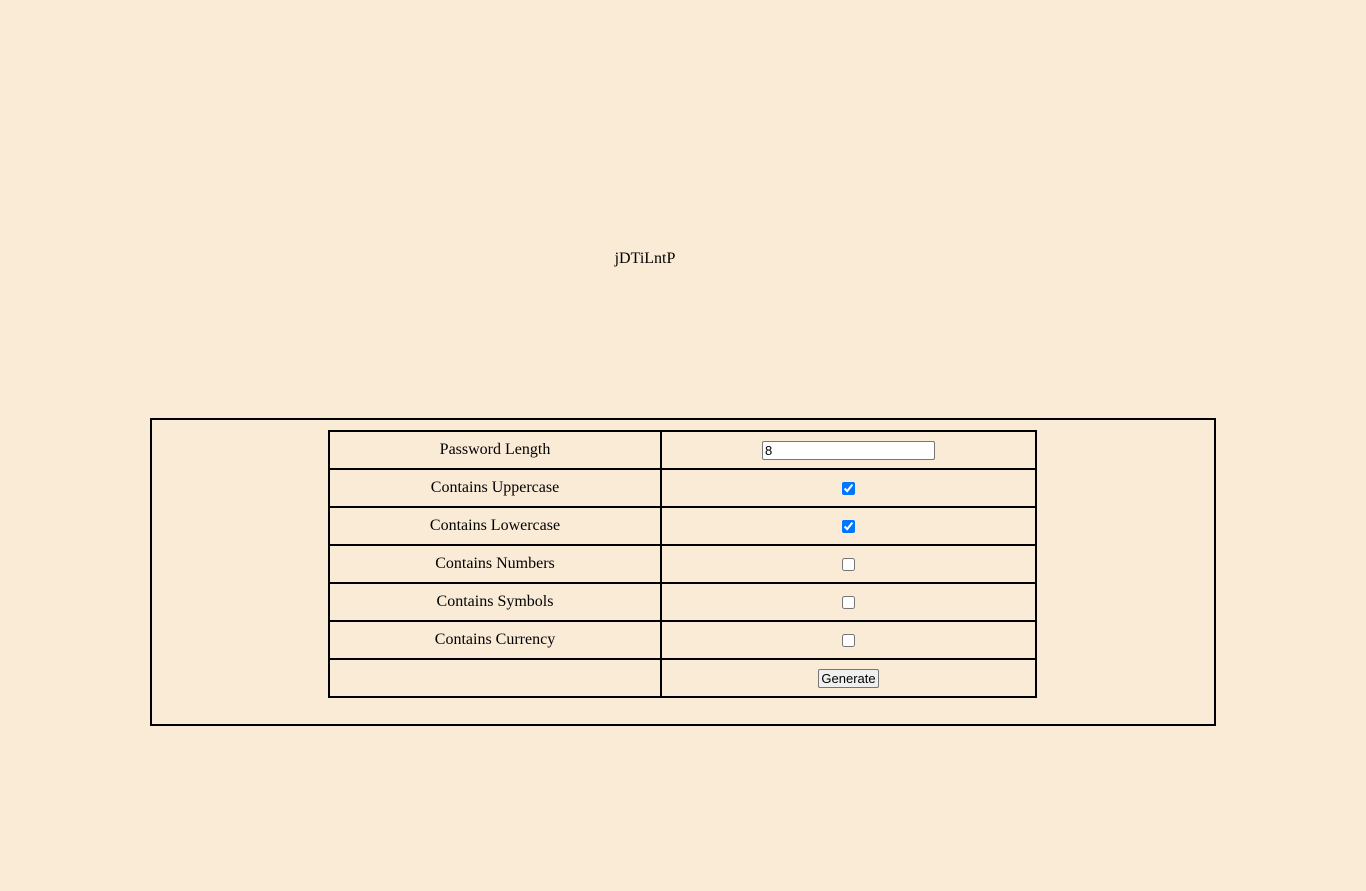 The image size is (1366, 891). What do you see at coordinates (848, 640) in the screenshot?
I see `currency-checkbox` at bounding box center [848, 640].